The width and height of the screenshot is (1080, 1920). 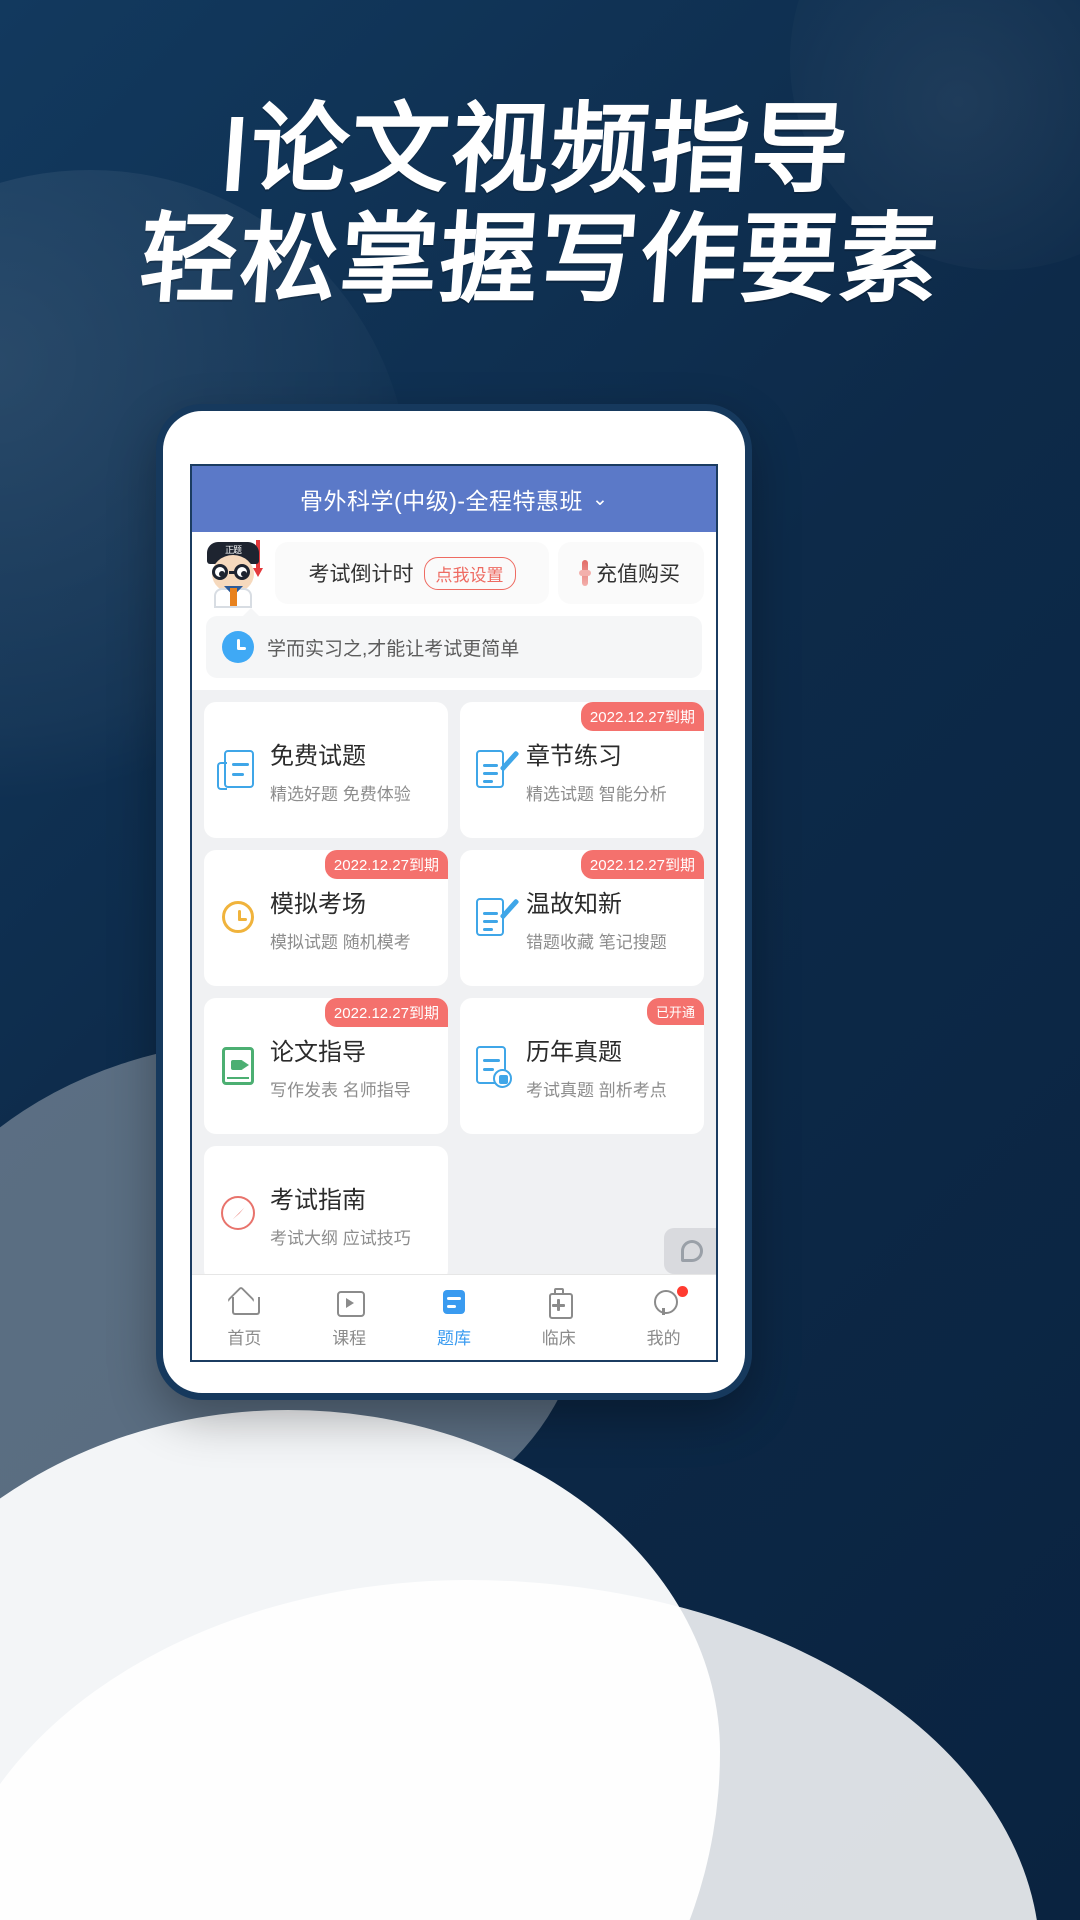 I want to click on card-texts: 章节练习 精选试题 智能分析, so click(x=596, y=770).